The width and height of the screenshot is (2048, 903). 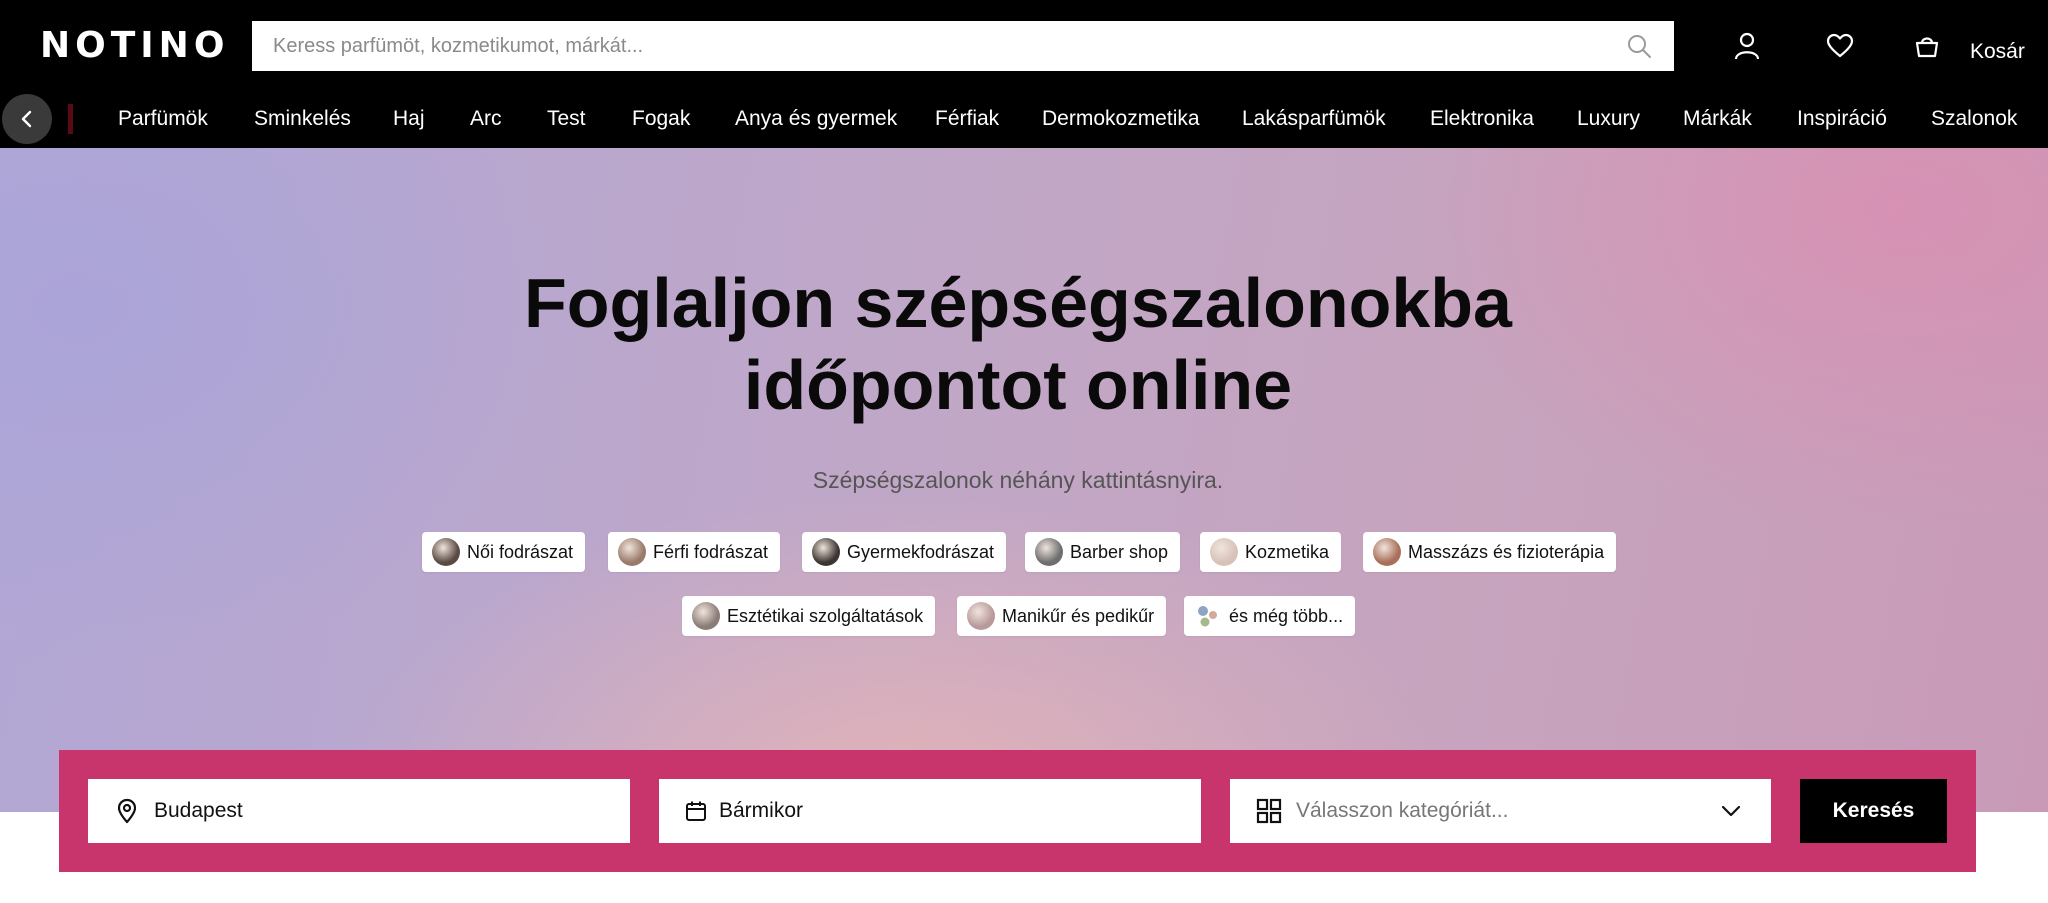 I want to click on nav-item-markak: Márkák, so click(x=1717, y=119).